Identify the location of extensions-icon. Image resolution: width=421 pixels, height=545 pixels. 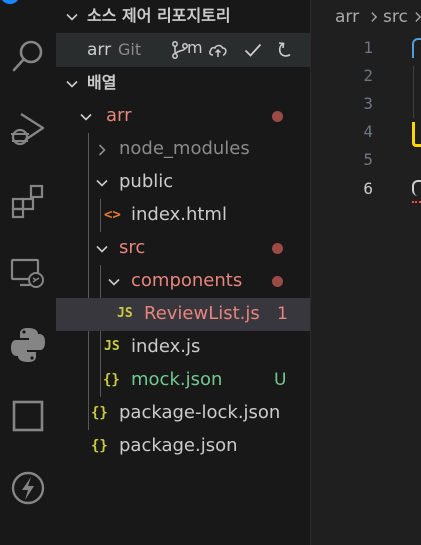
(28, 200).